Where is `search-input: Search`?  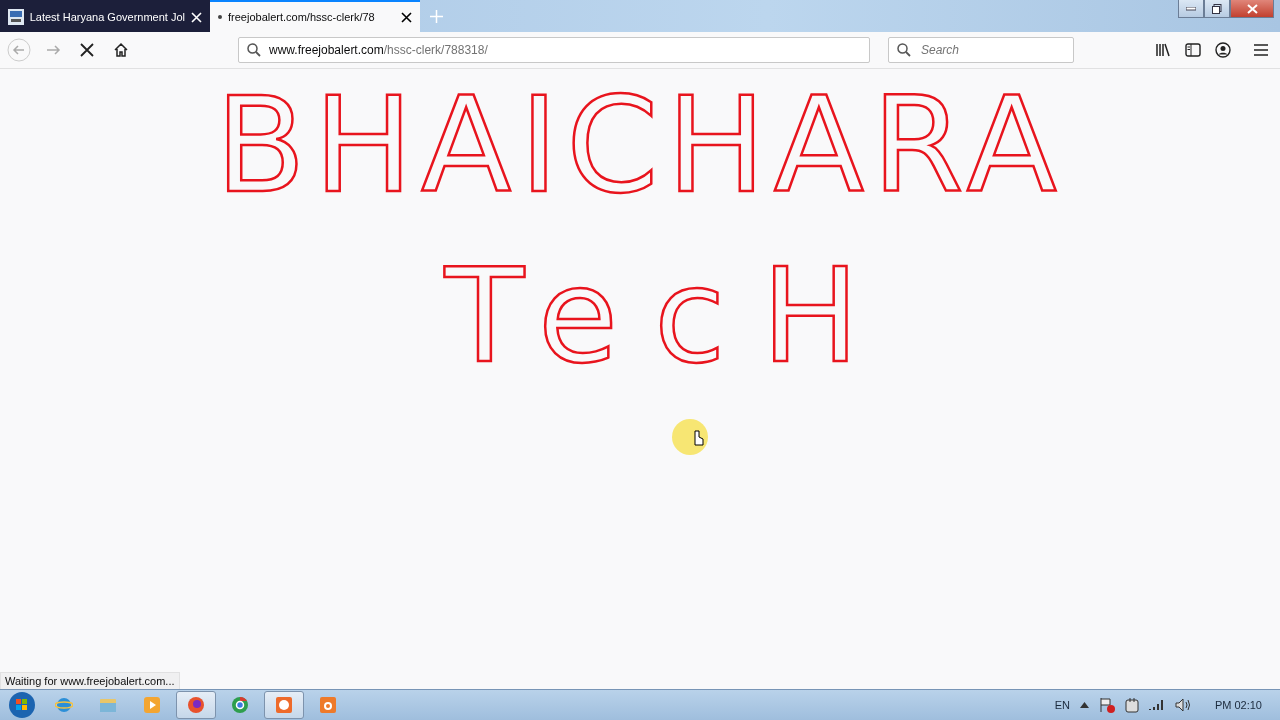
search-input: Search is located at coordinates (986, 50).